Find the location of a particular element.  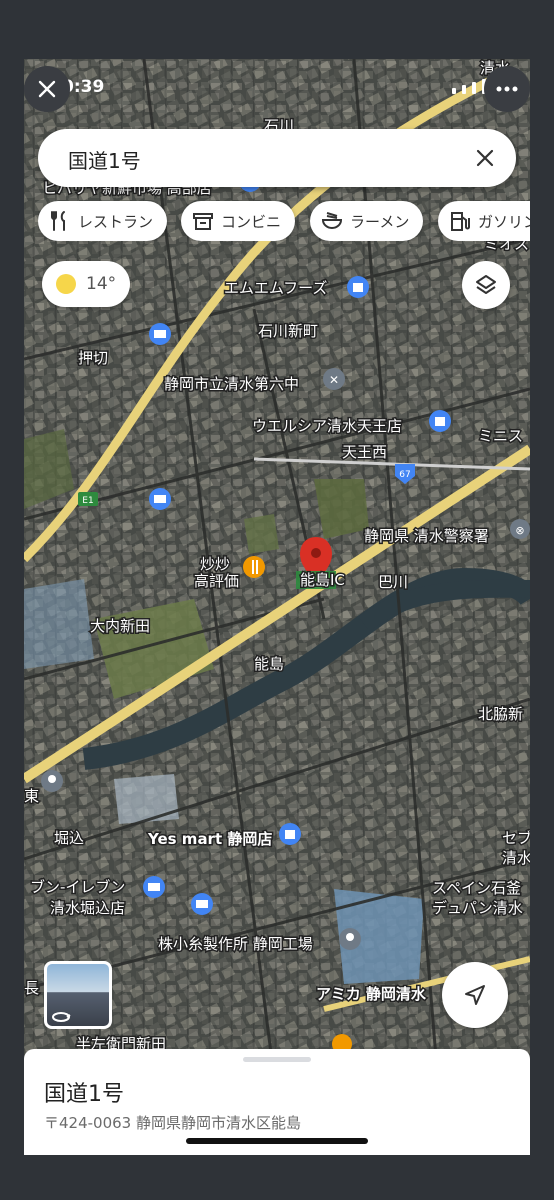

svg-text: E1 is located at coordinates (87, 501).